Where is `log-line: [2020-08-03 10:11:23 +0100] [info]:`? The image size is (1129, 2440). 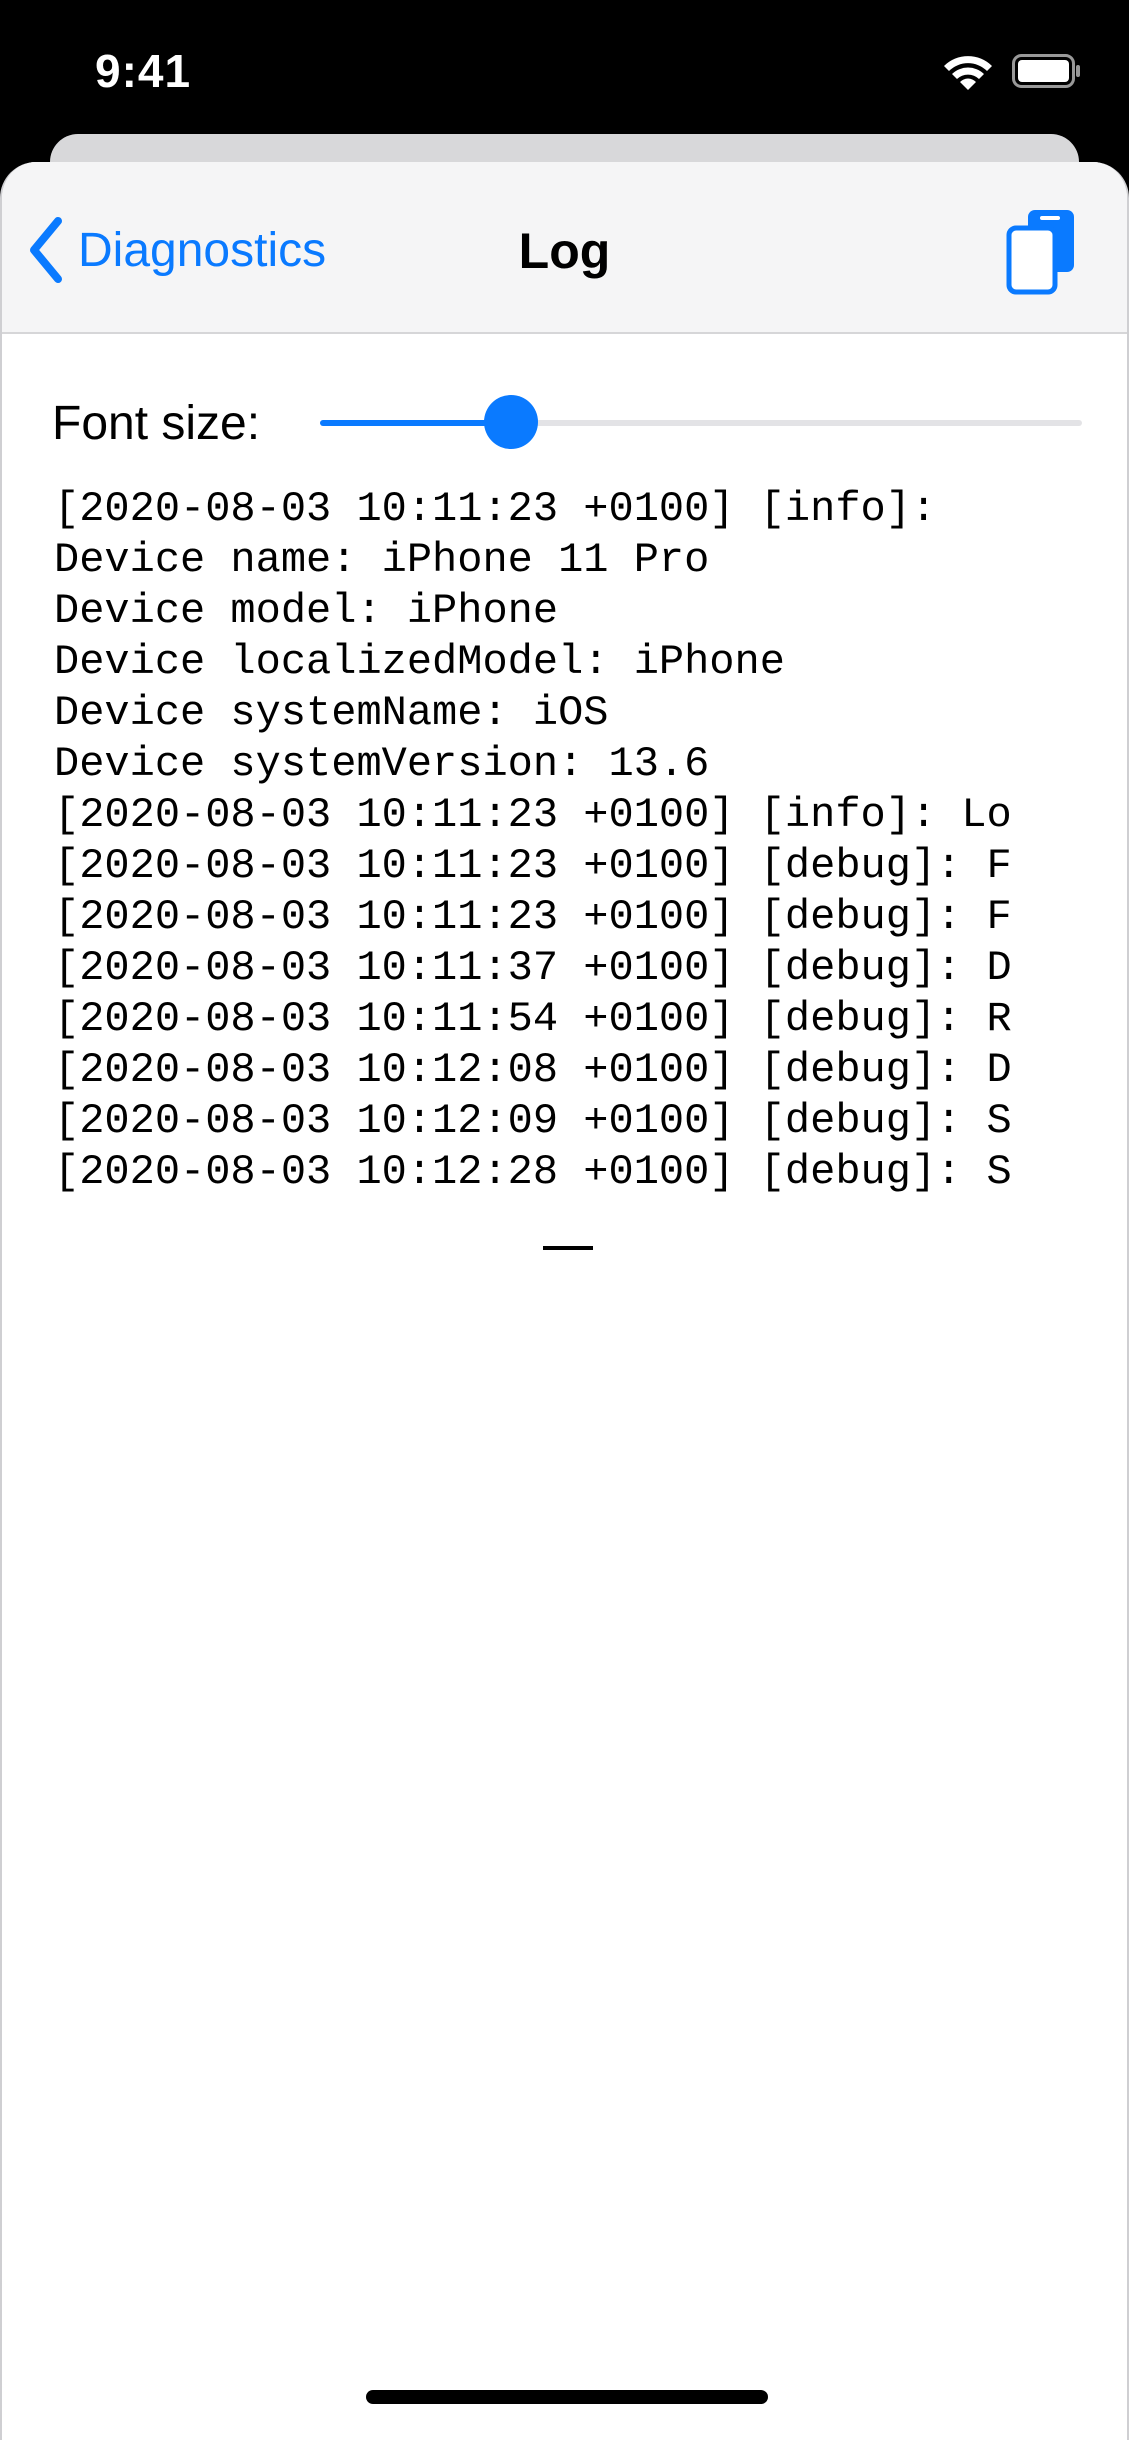 log-line: [2020-08-03 10:11:23 +0100] [info]: is located at coordinates (495, 509).